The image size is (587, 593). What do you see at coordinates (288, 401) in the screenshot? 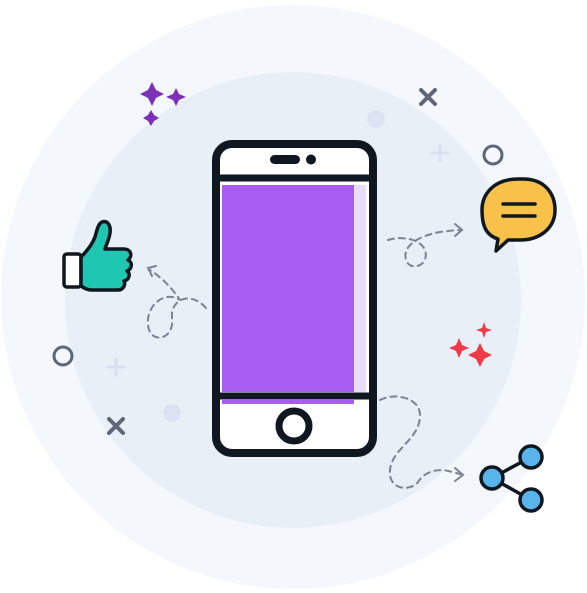
I see `phone-screen-shadow` at bounding box center [288, 401].